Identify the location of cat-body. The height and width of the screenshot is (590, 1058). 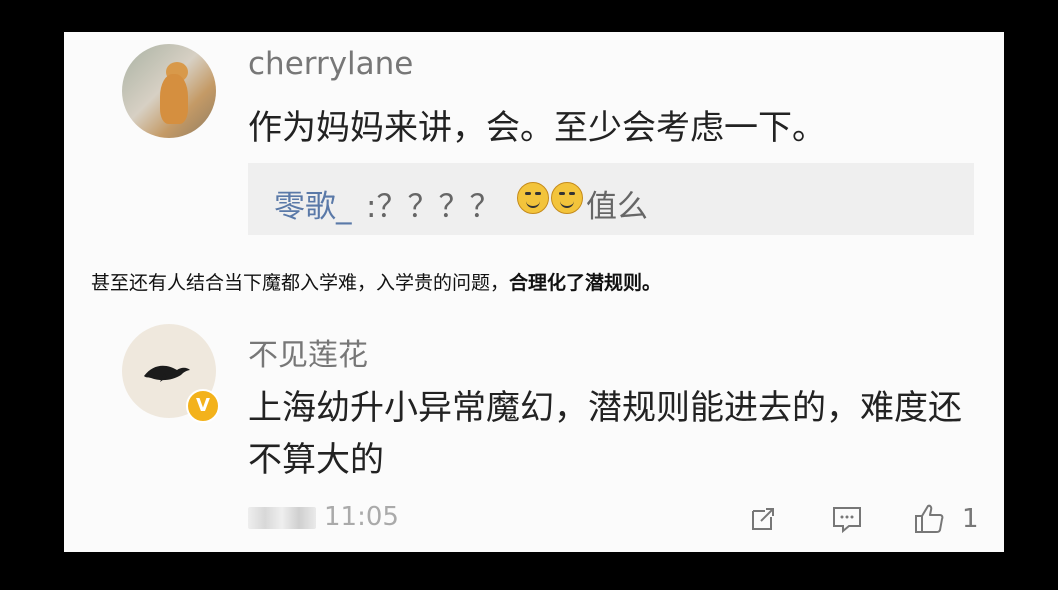
(174, 99).